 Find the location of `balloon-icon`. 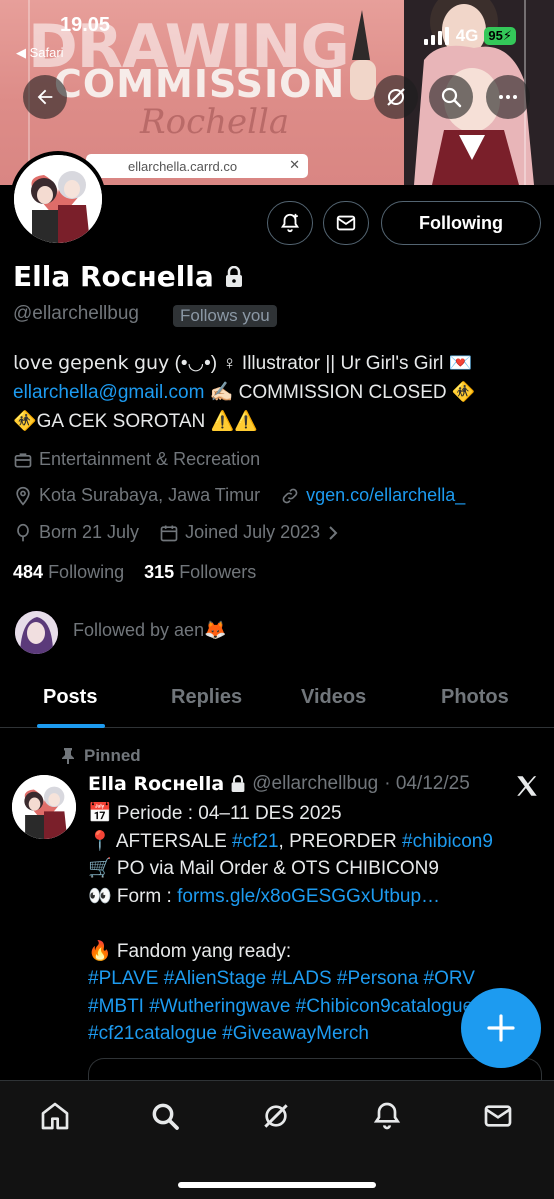

balloon-icon is located at coordinates (23, 532).